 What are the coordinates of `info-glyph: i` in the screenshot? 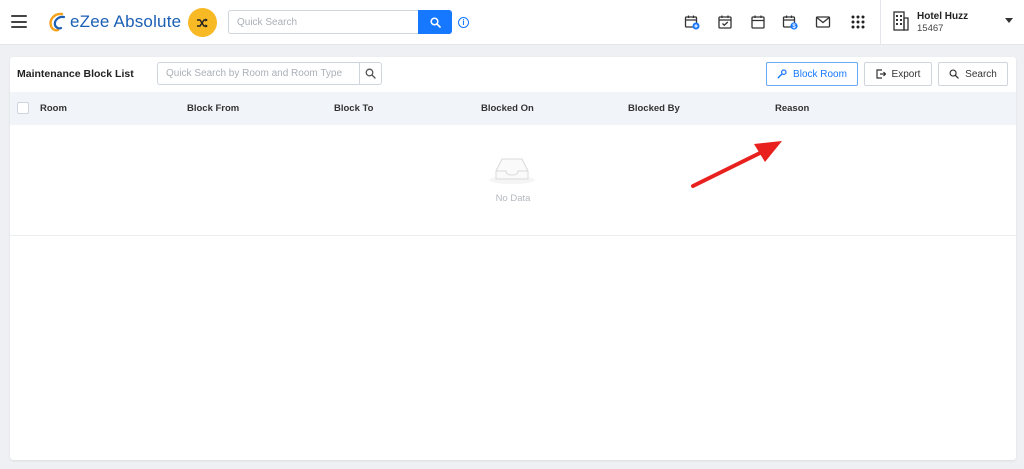 It's located at (463, 22).